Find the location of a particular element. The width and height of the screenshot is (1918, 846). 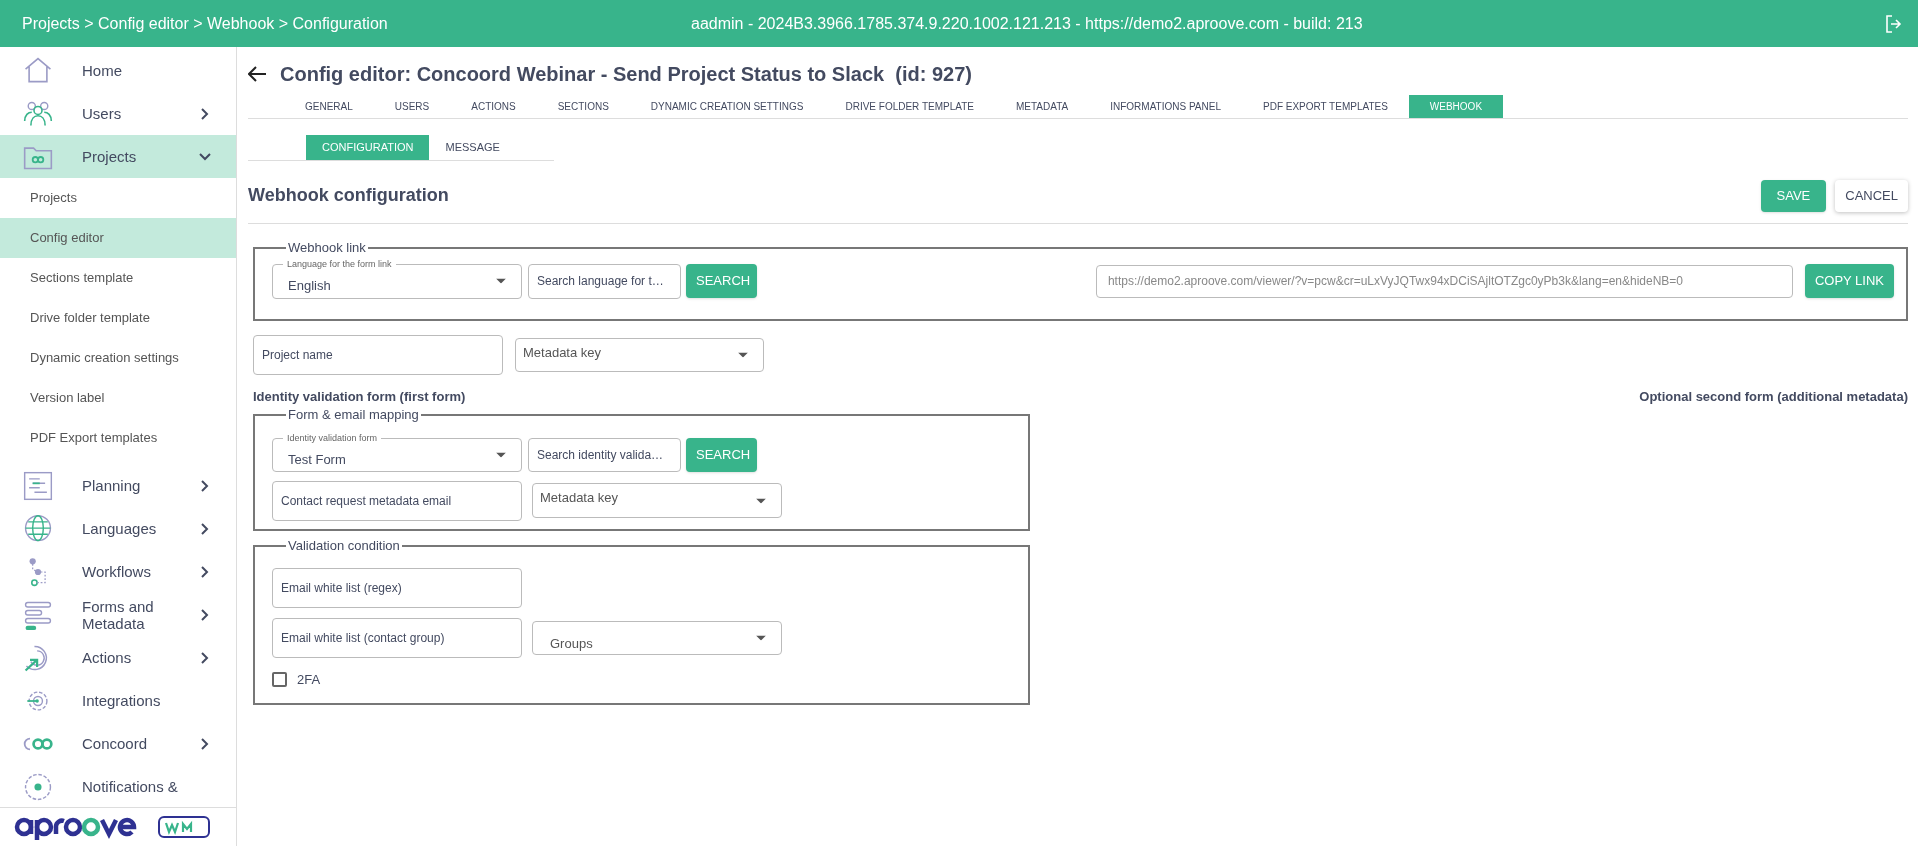

dropdown: Groups is located at coordinates (657, 637).